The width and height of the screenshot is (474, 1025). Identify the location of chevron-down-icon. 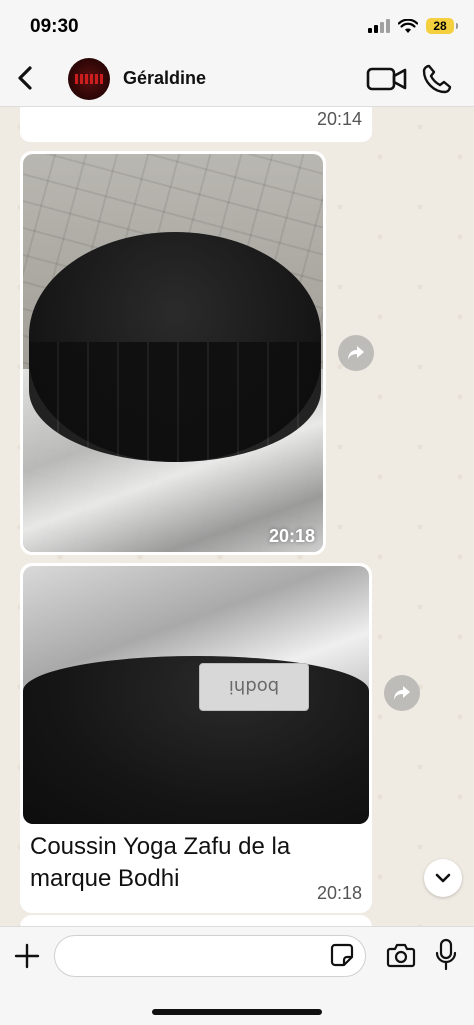
(443, 878).